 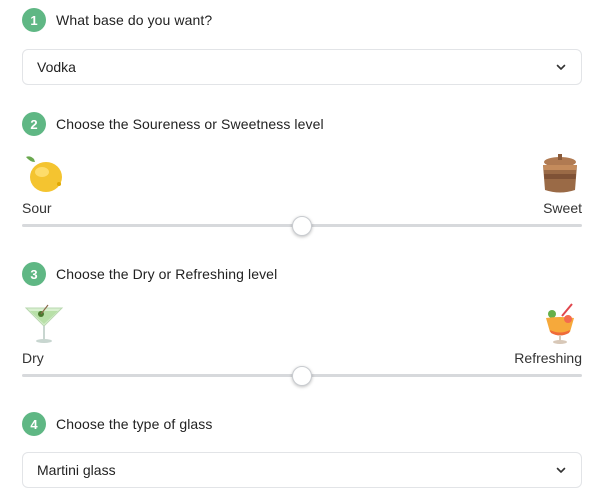 What do you see at coordinates (562, 208) in the screenshot?
I see `sweet-label: Sweet` at bounding box center [562, 208].